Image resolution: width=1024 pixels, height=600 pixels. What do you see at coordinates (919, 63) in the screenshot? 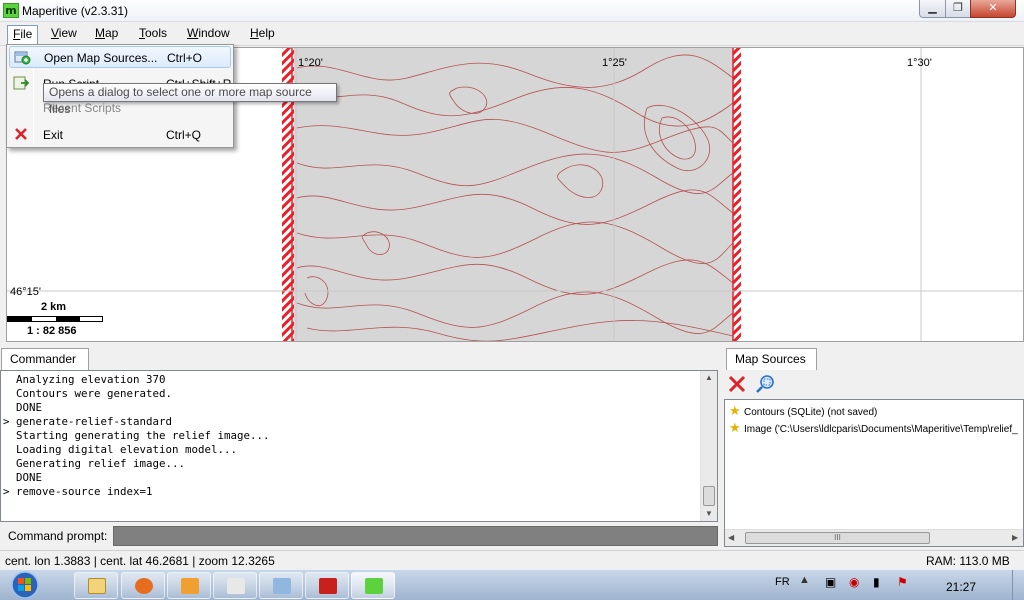
I see `longitude-label: 1°30'` at bounding box center [919, 63].